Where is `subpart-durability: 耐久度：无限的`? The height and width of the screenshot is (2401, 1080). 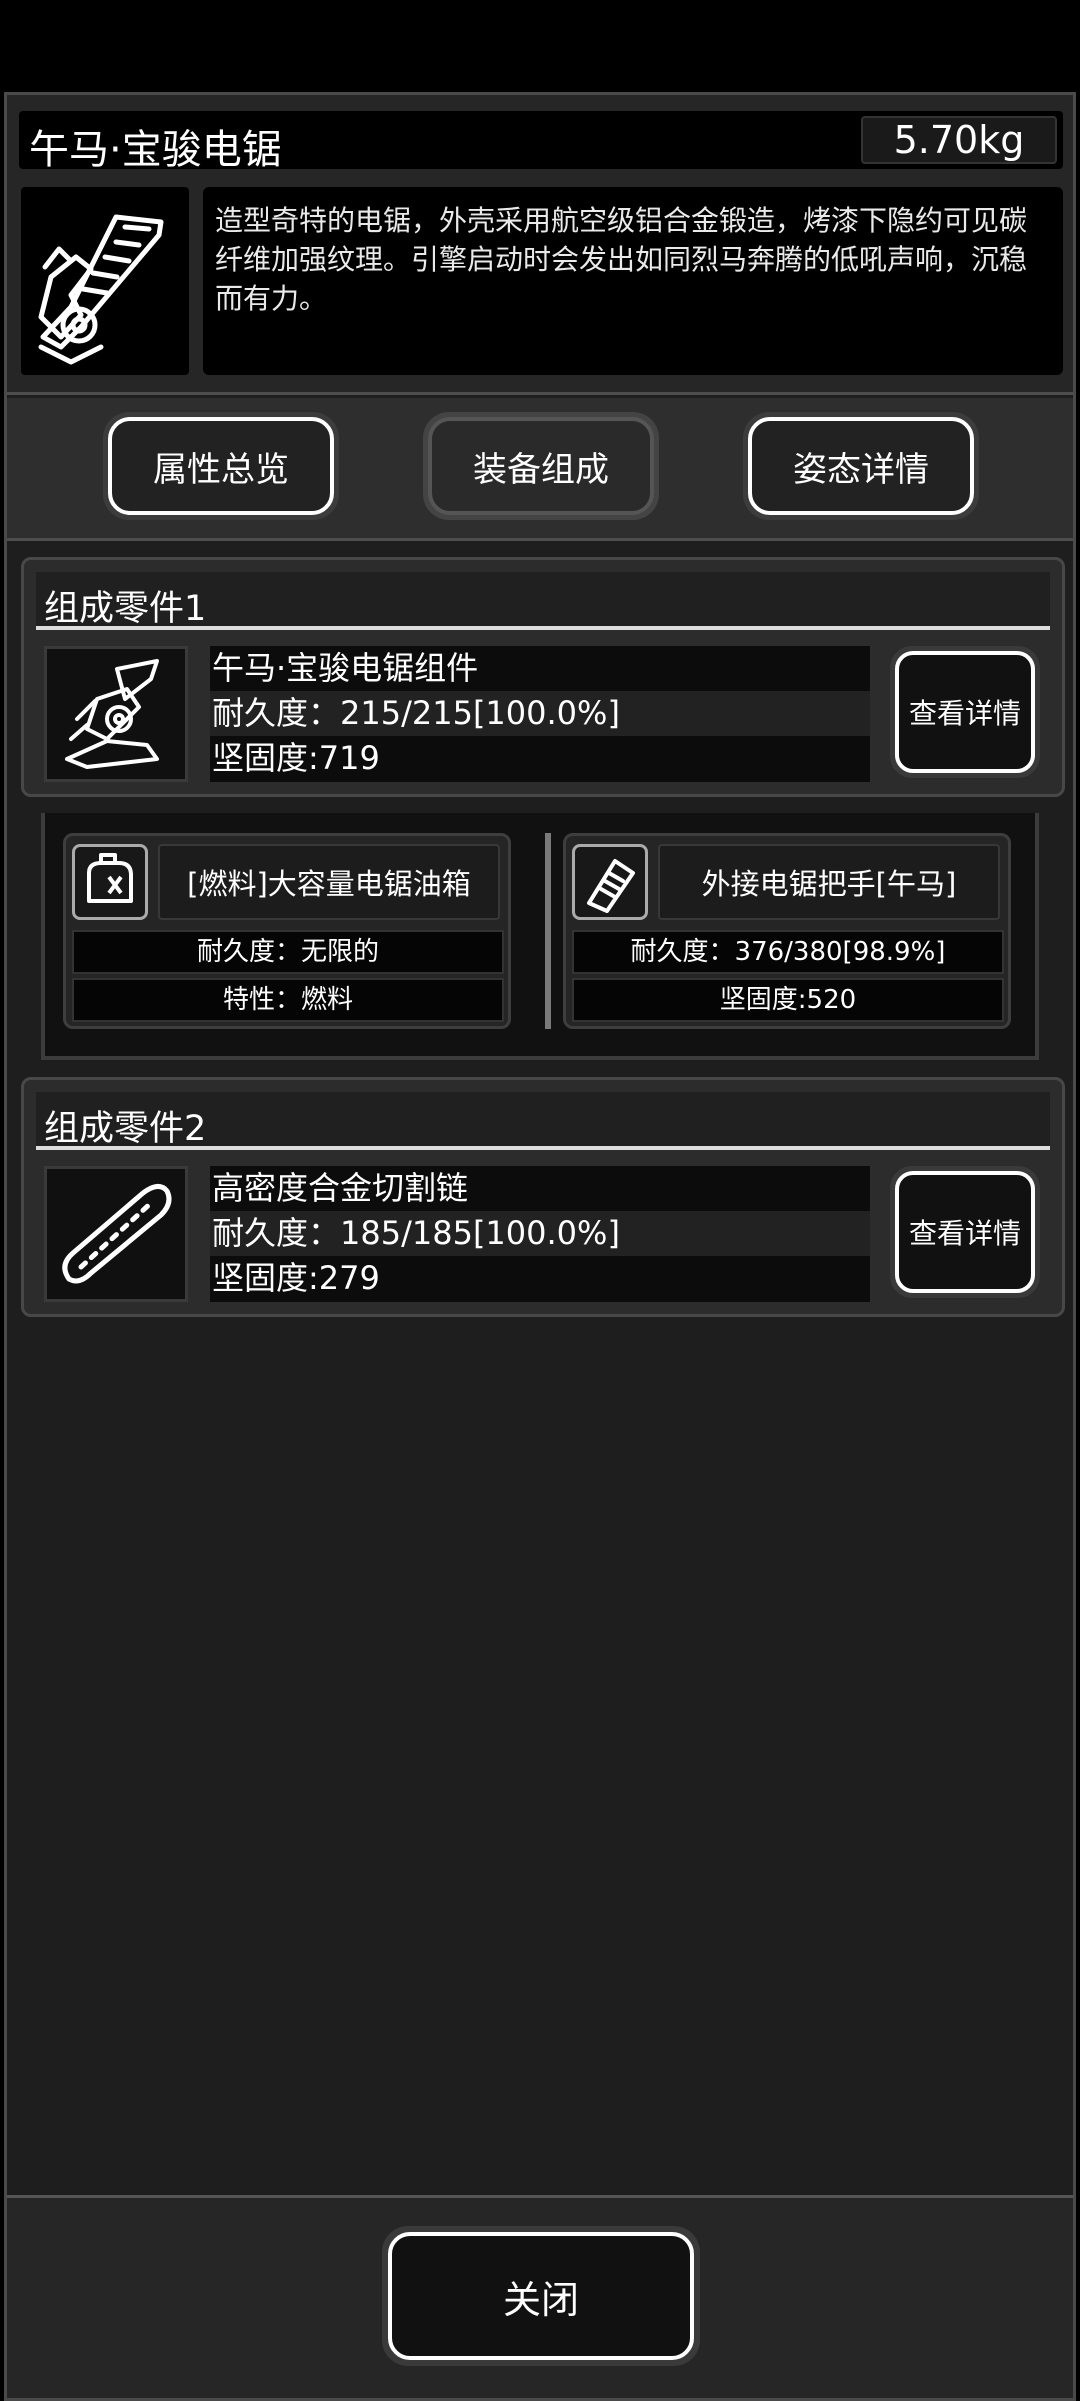 subpart-durability: 耐久度：无限的 is located at coordinates (288, 952).